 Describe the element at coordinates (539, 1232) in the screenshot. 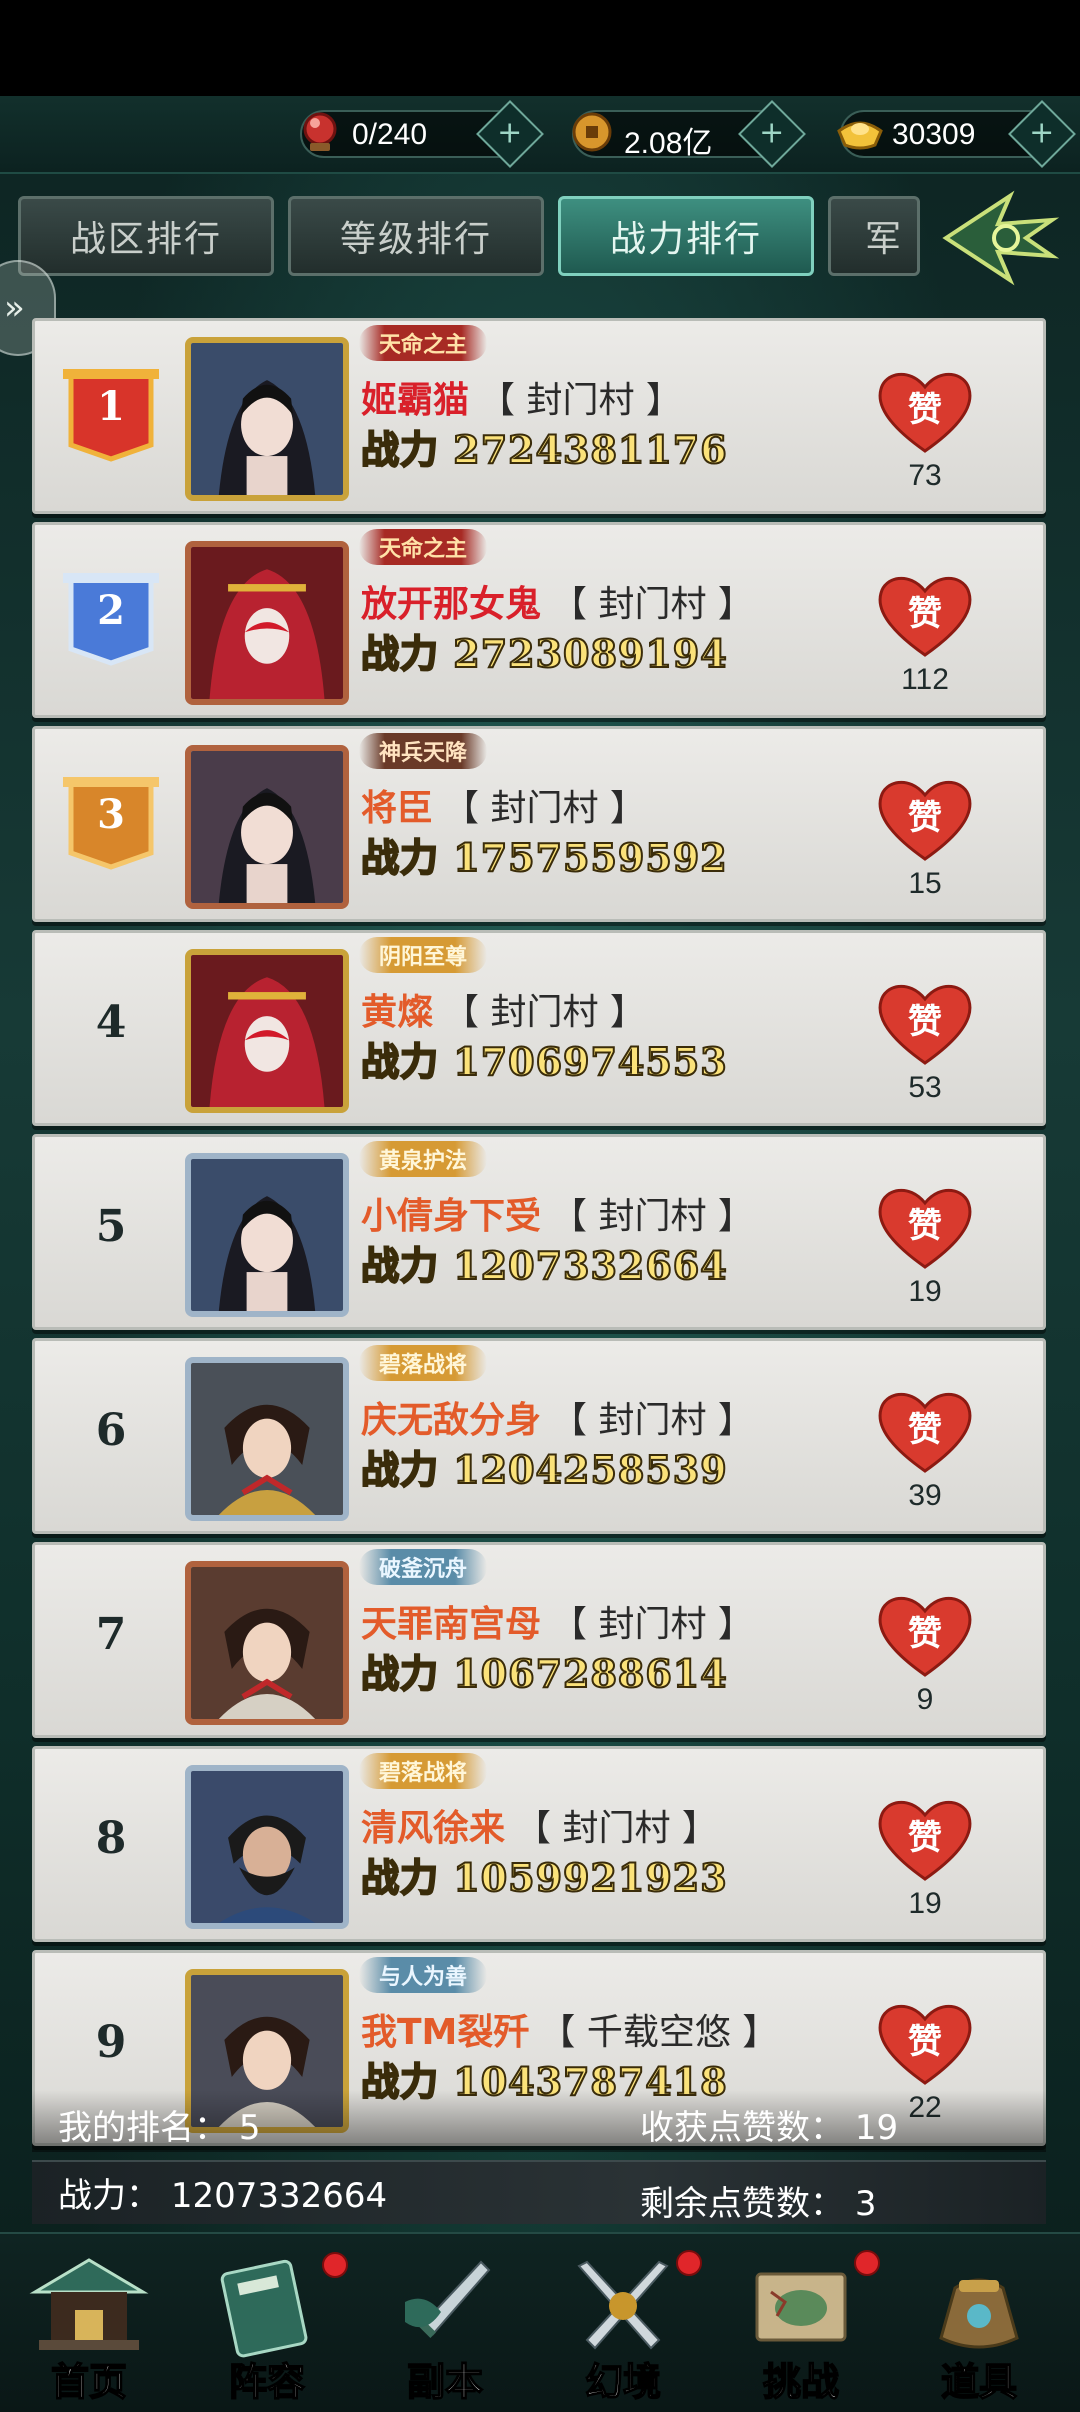

I see `ranking-row: 5 黄泉护法 小倩身下受【 封门村 】 战力 1207332664 赞 19` at that location.